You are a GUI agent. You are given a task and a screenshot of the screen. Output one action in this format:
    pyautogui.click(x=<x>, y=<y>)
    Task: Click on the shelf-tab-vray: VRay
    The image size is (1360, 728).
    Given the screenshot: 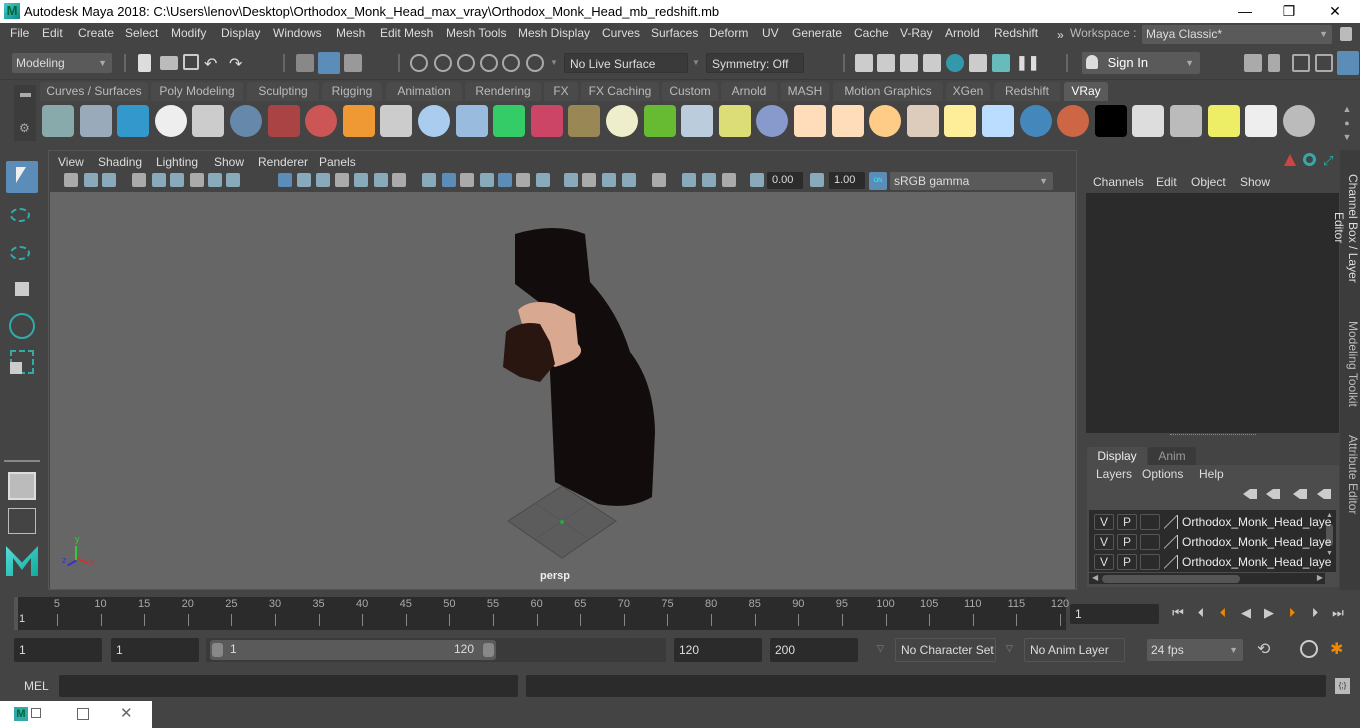 What is the action you would take?
    pyautogui.click(x=1086, y=91)
    